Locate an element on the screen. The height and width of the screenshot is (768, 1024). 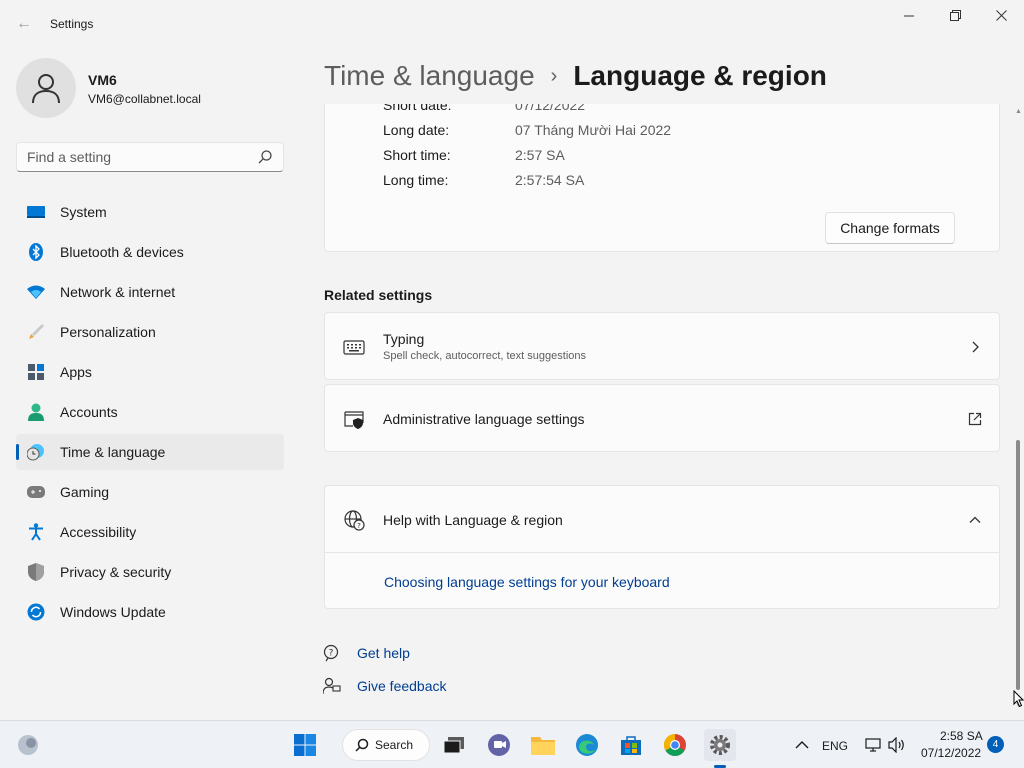
sidebar-item-label: Personalization is located at coordinates (108, 332).